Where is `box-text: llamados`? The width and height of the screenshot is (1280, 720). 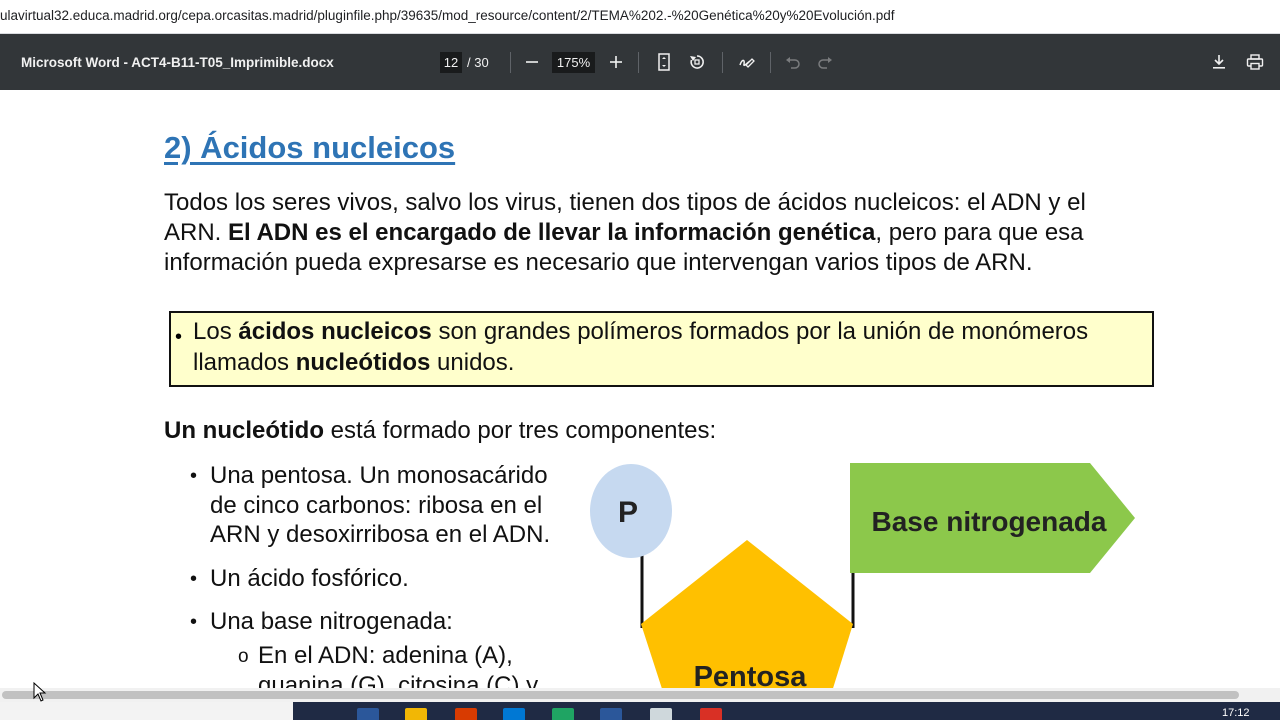
box-text: llamados is located at coordinates (244, 362).